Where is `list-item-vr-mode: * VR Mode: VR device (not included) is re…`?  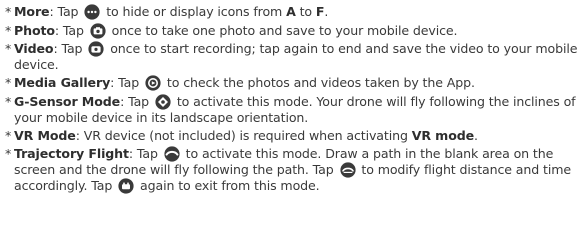
list-item-vr-mode: * VR Mode: VR device (not included) is re… is located at coordinates (293, 136).